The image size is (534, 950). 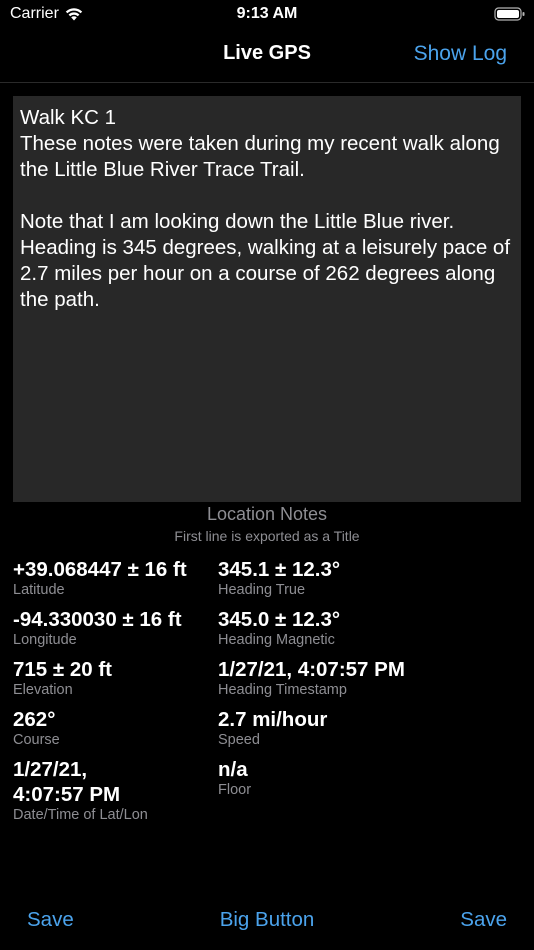 I want to click on datetime-field: 1/27/21, 4:07:57 PM Date/Time of Lat/Lon, so click(x=108, y=790).